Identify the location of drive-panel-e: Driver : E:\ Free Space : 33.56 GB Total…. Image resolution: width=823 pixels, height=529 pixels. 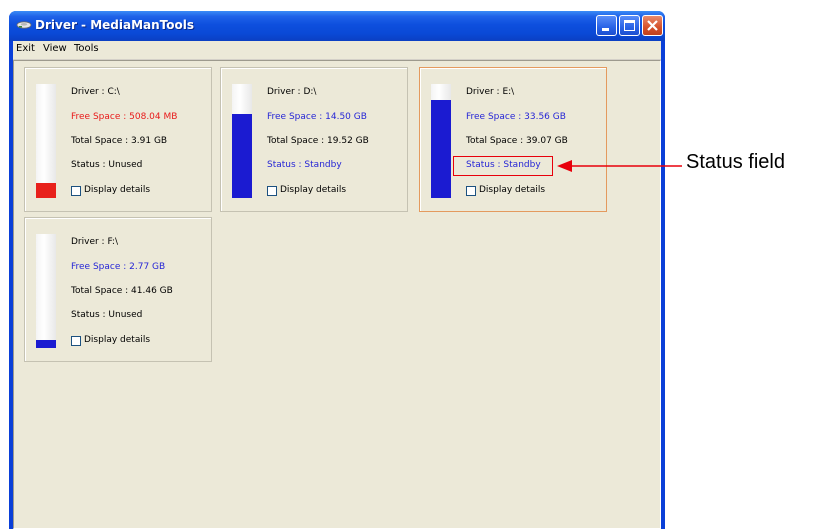
(513, 139).